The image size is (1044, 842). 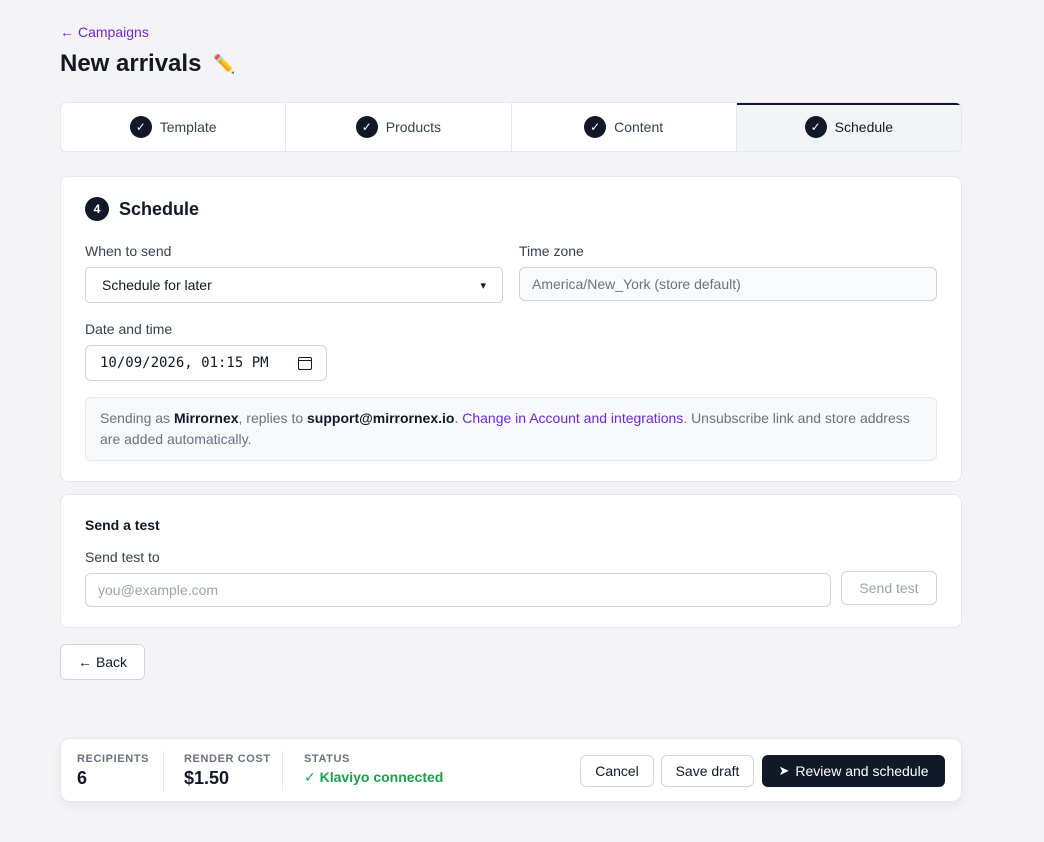 I want to click on step-label: Content, so click(x=639, y=127).